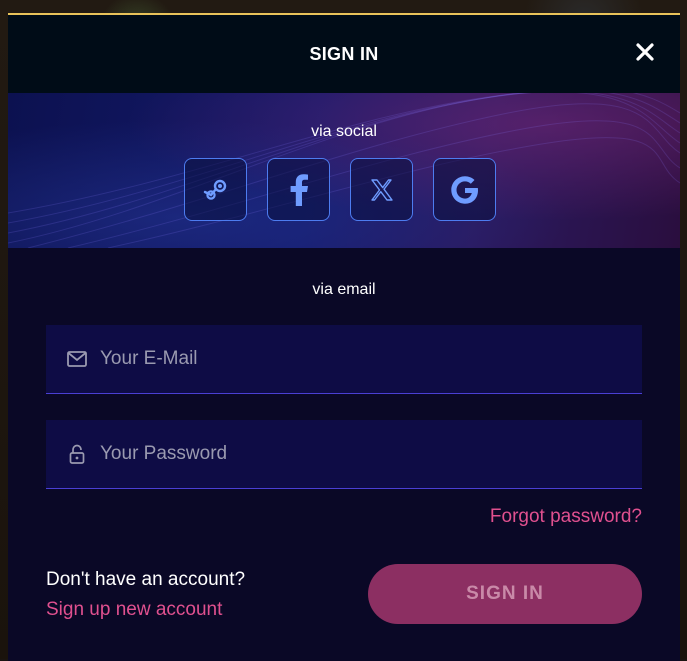  I want to click on no-account-text: Don't have an account?, so click(146, 579).